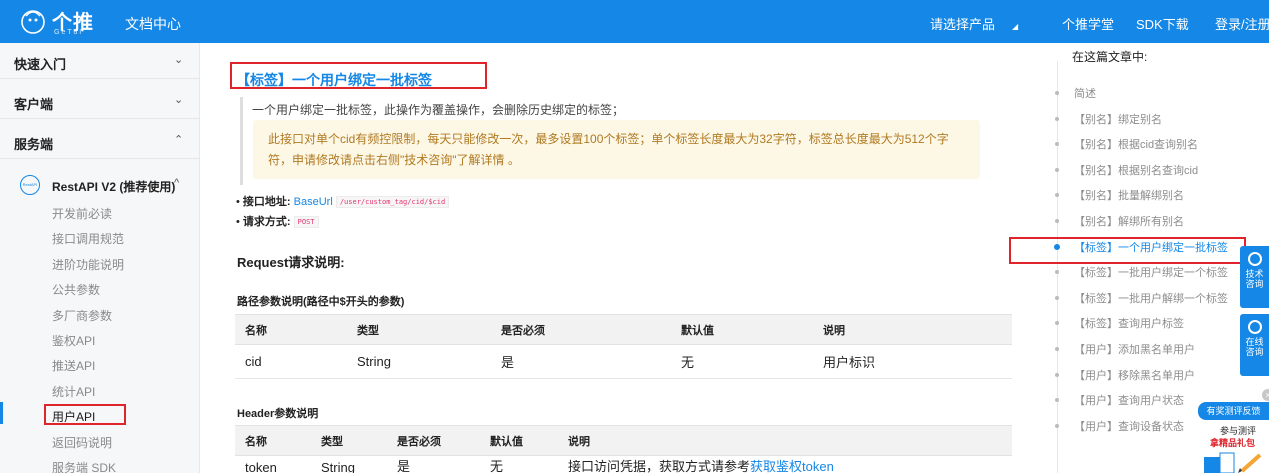  I want to click on sidebar-section-quickstart: 快速入门 ⌄, so click(100, 61).